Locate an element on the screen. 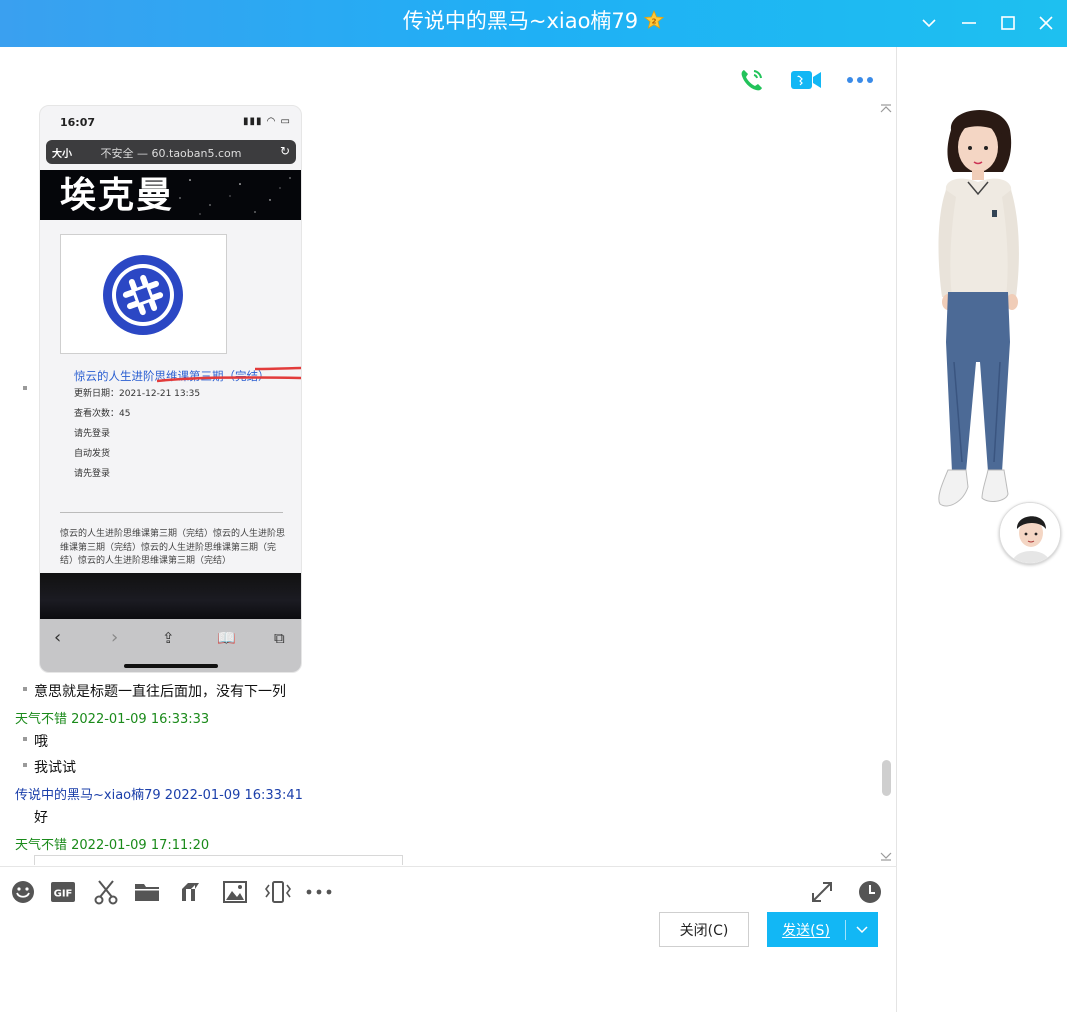 Image resolution: width=1067 pixels, height=1012 pixels. send-options-chevron-icon is located at coordinates (862, 930).